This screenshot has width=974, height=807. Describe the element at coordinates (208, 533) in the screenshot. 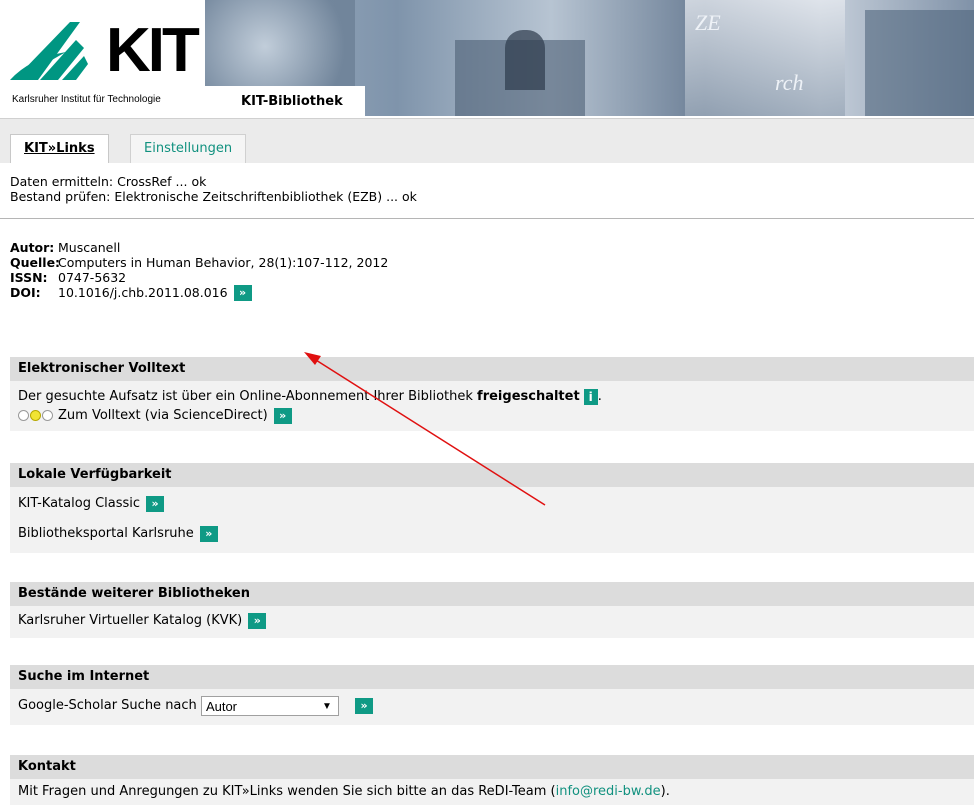

I see `bibliotheksportal-go-button: »` at that location.